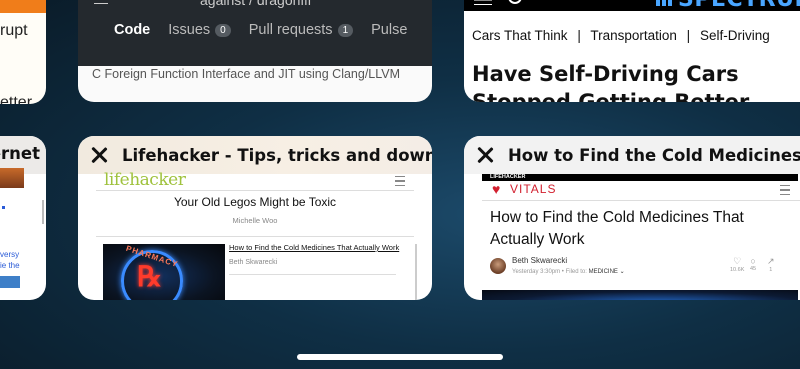 This screenshot has width=800, height=369. I want to click on card-title: ernet, so click(20, 153).